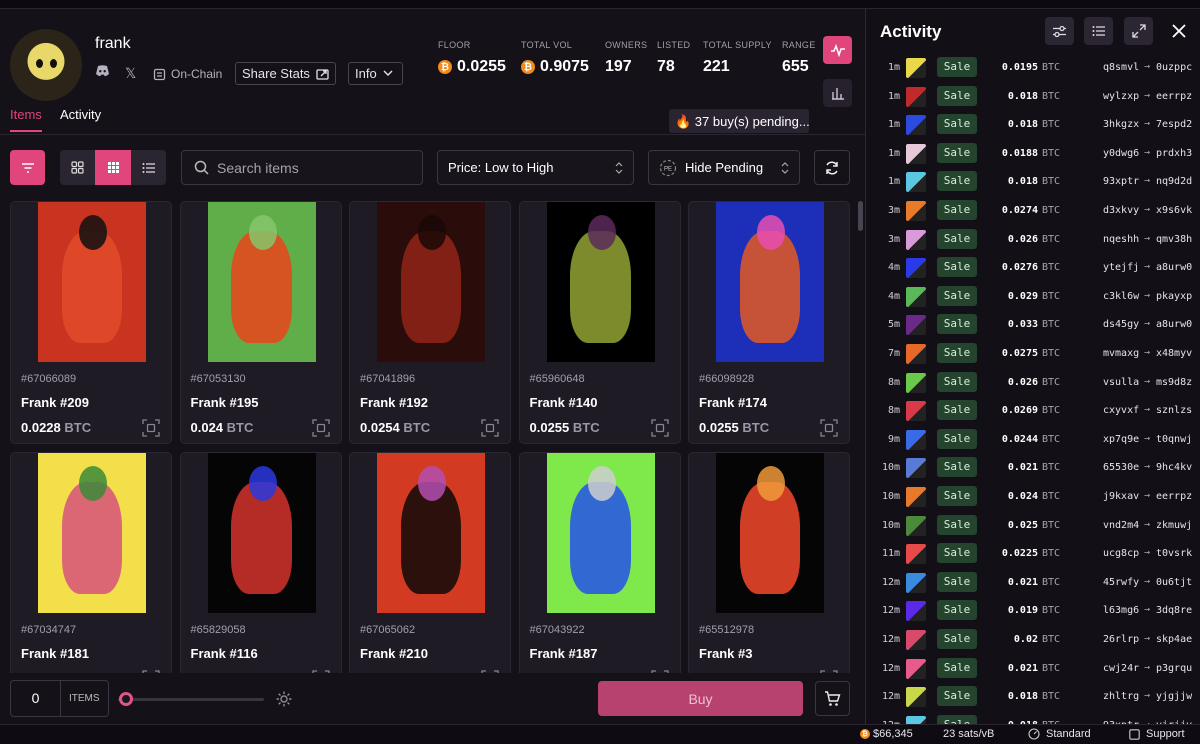 The height and width of the screenshot is (744, 1200). What do you see at coordinates (1033, 125) in the screenshot?
I see `activity-row: 1m Sale 0.018 BTC 3hkgzx → 7espd2` at bounding box center [1033, 125].